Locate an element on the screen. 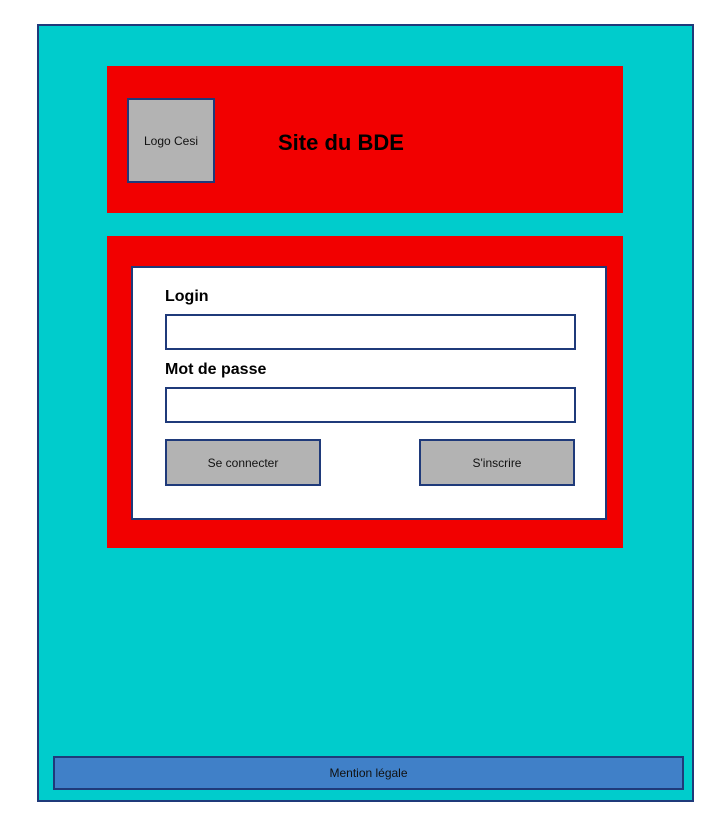 The height and width of the screenshot is (835, 723). logo-label: Logo Cesi is located at coordinates (171, 140).